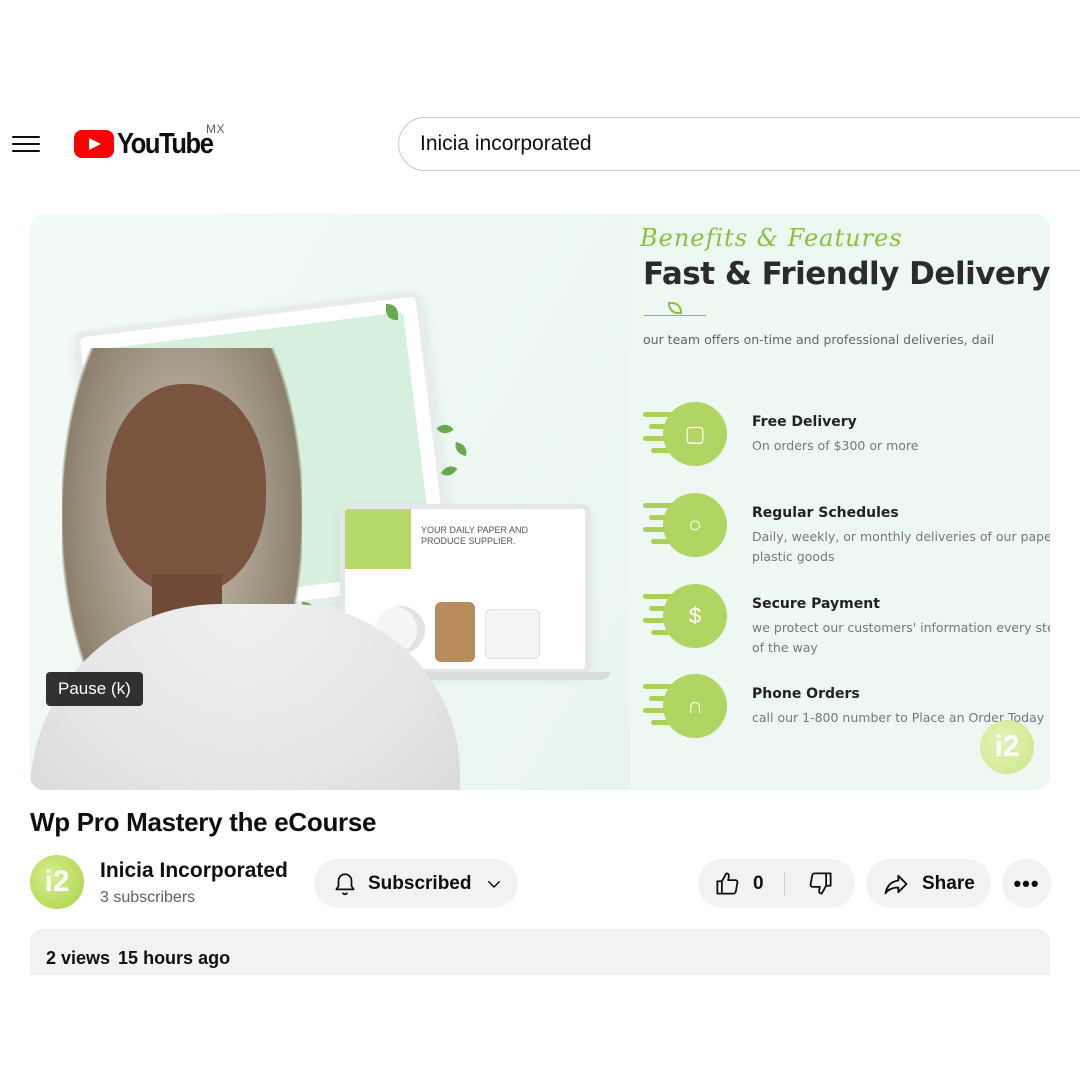 This screenshot has height=1080, width=1080. What do you see at coordinates (685, 616) in the screenshot?
I see `money-bag-icon: $` at bounding box center [685, 616].